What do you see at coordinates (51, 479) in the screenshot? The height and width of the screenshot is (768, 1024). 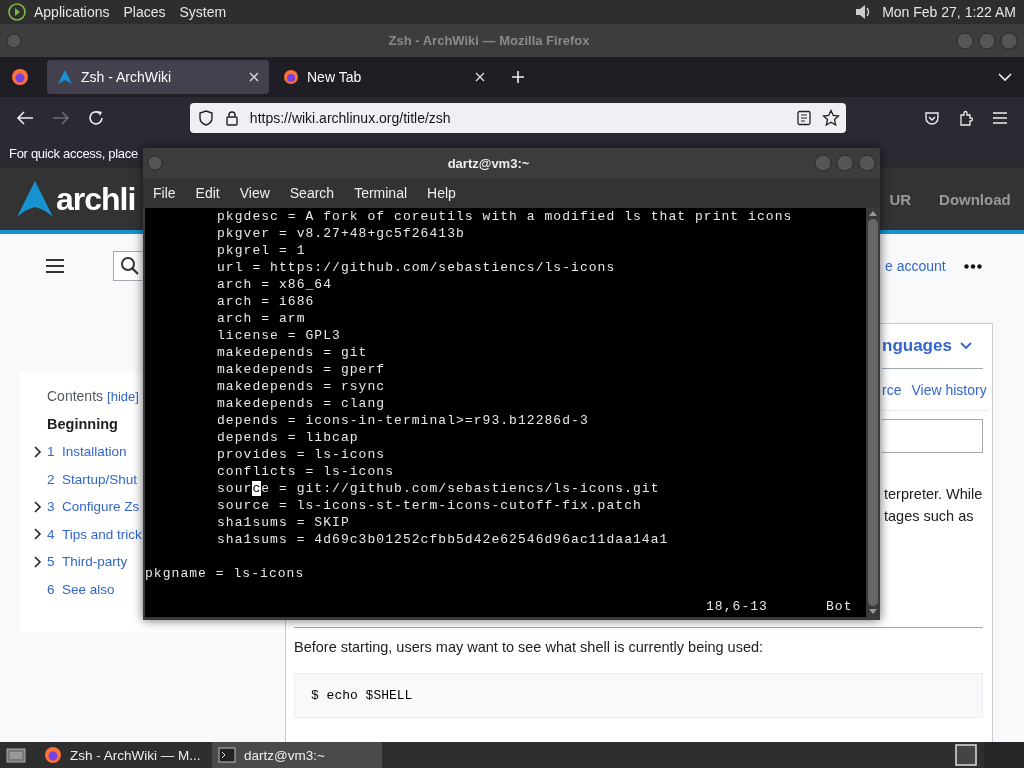 I see `section-number: 2` at bounding box center [51, 479].